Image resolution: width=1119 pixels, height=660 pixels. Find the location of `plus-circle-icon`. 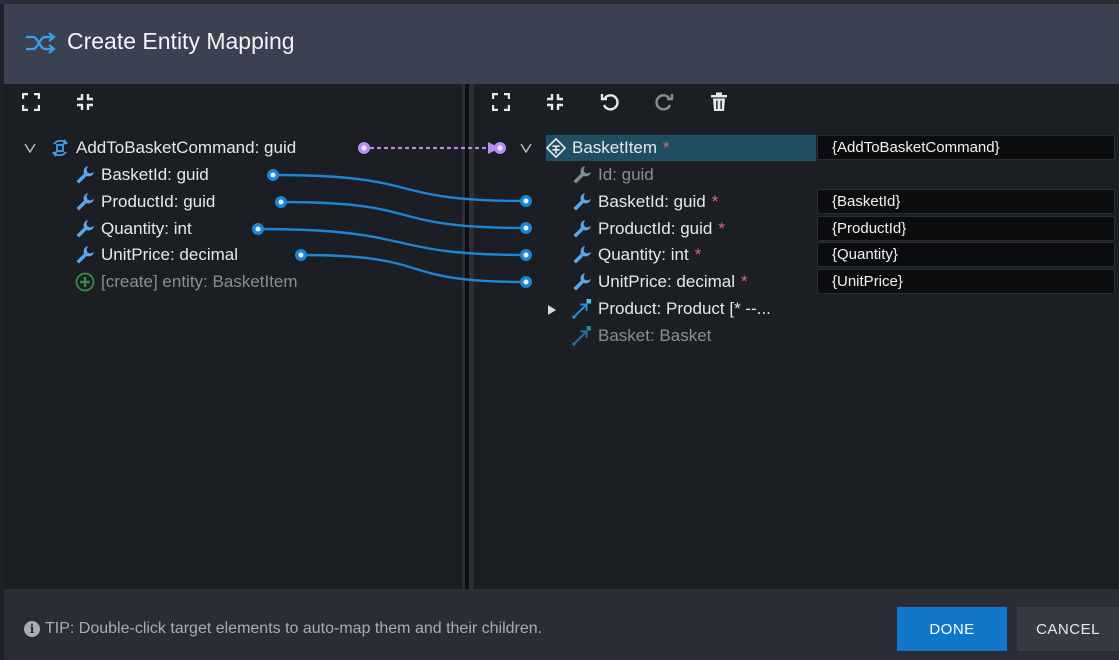

plus-circle-icon is located at coordinates (85, 282).